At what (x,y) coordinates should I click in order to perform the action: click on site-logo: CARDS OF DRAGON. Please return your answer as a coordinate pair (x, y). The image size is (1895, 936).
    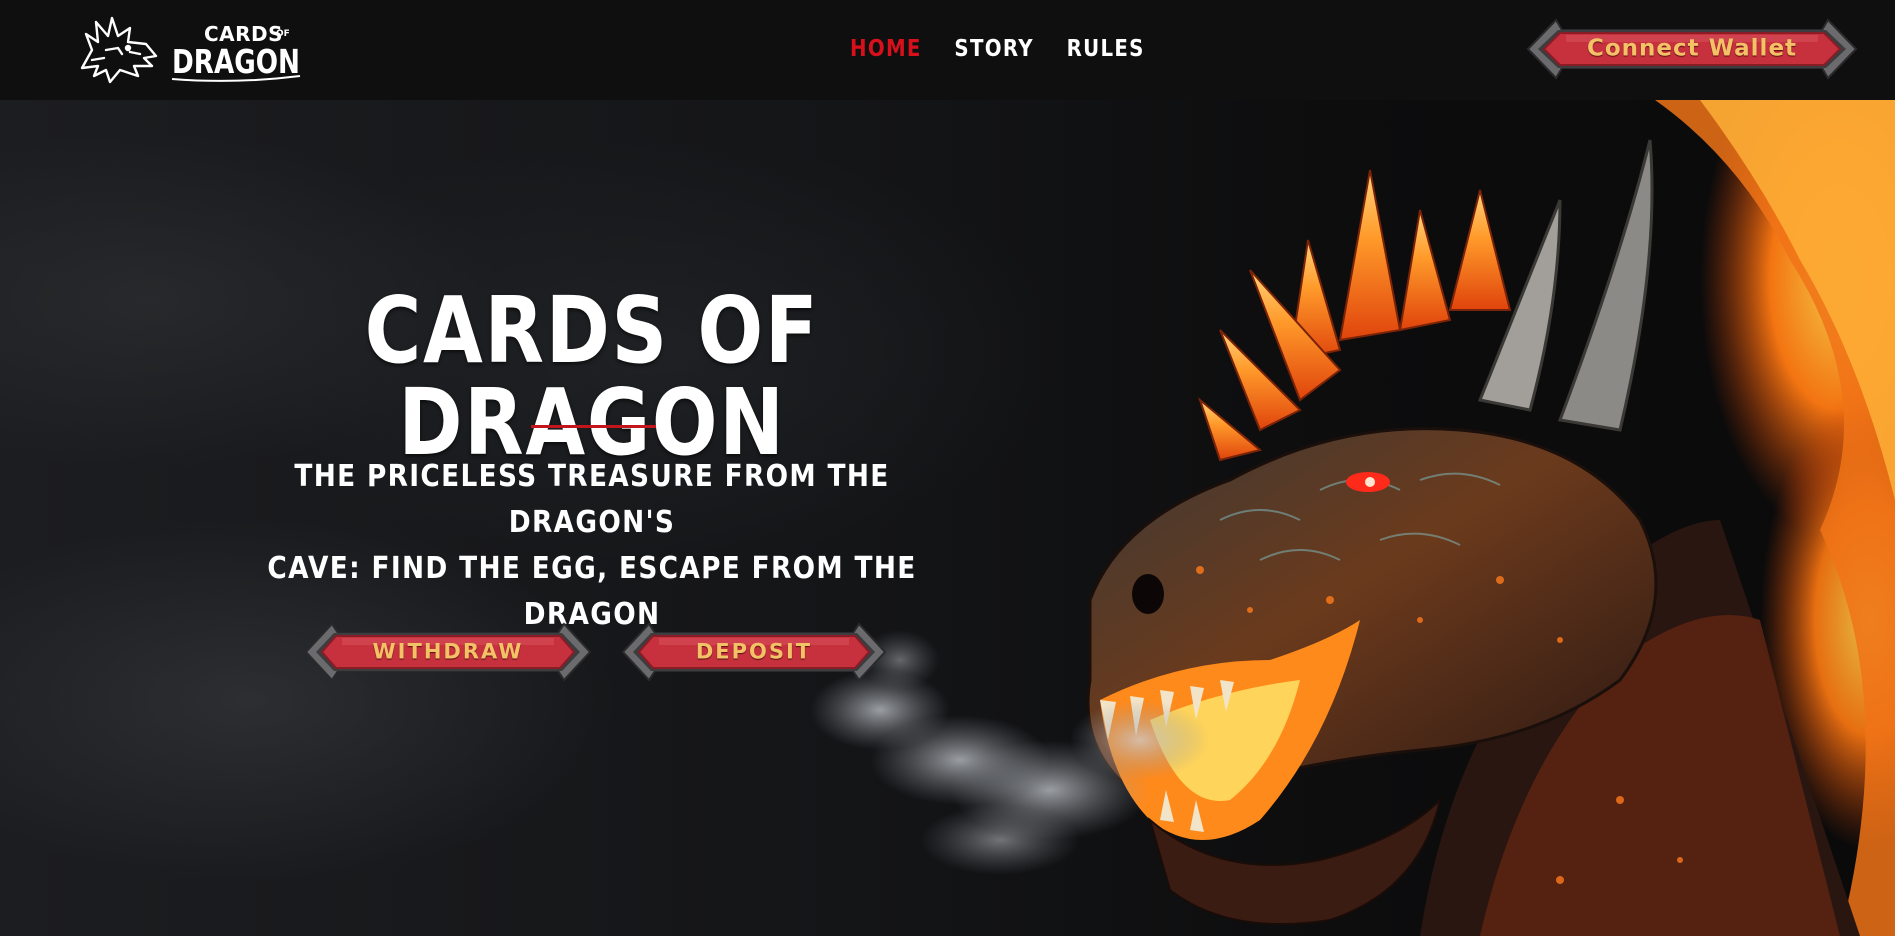
    Looking at the image, I should click on (192, 50).